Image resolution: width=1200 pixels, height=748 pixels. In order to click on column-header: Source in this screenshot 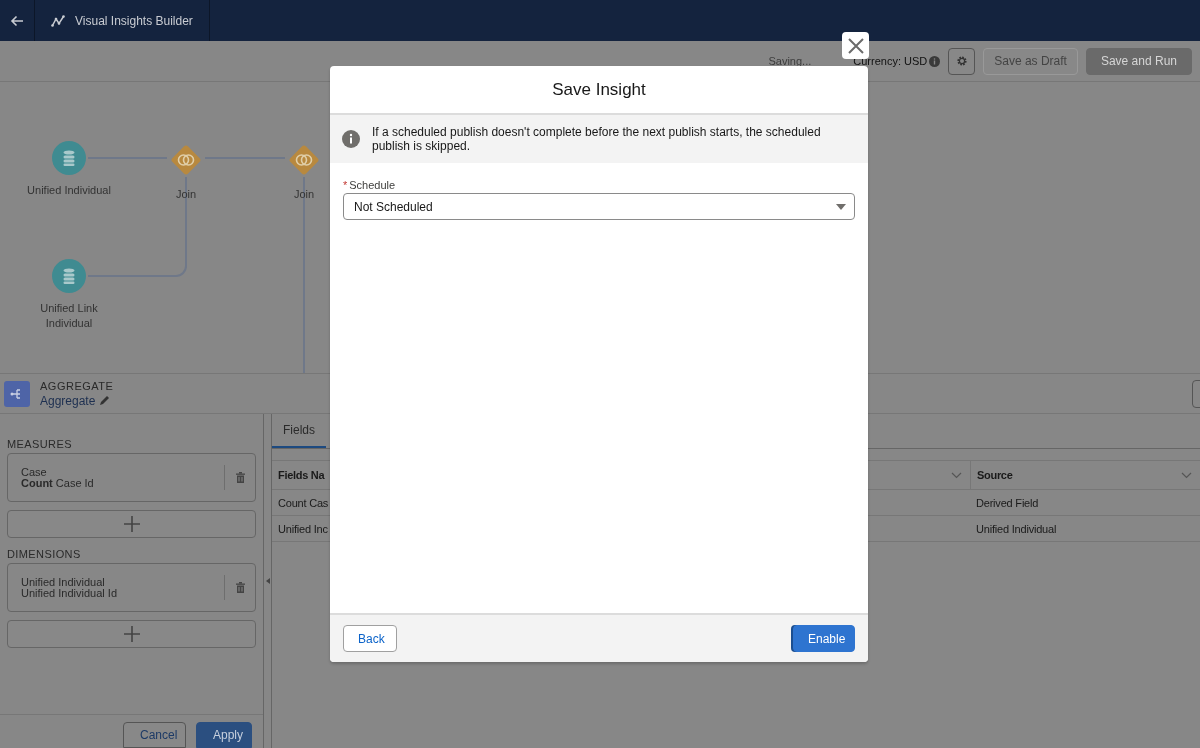, I will do `click(995, 475)`.